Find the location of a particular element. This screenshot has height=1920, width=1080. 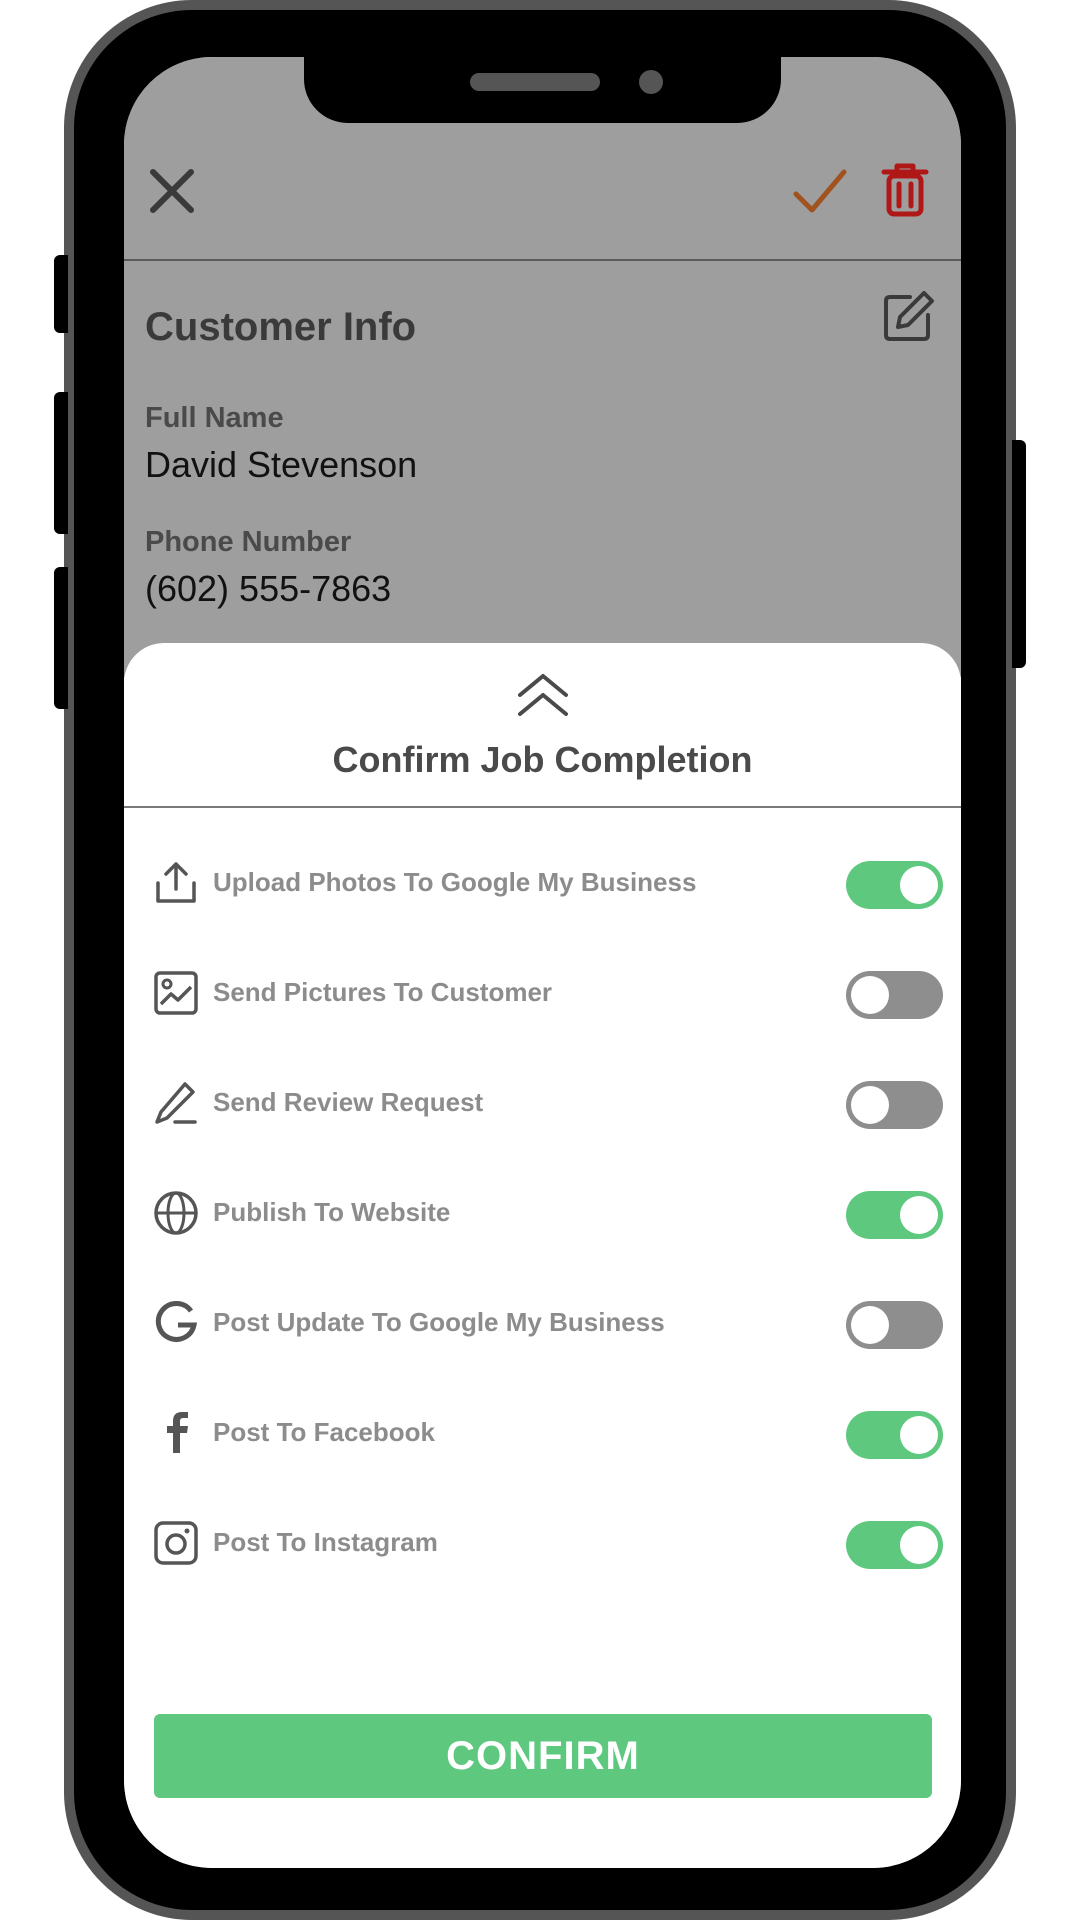

delete-button is located at coordinates (905, 190).